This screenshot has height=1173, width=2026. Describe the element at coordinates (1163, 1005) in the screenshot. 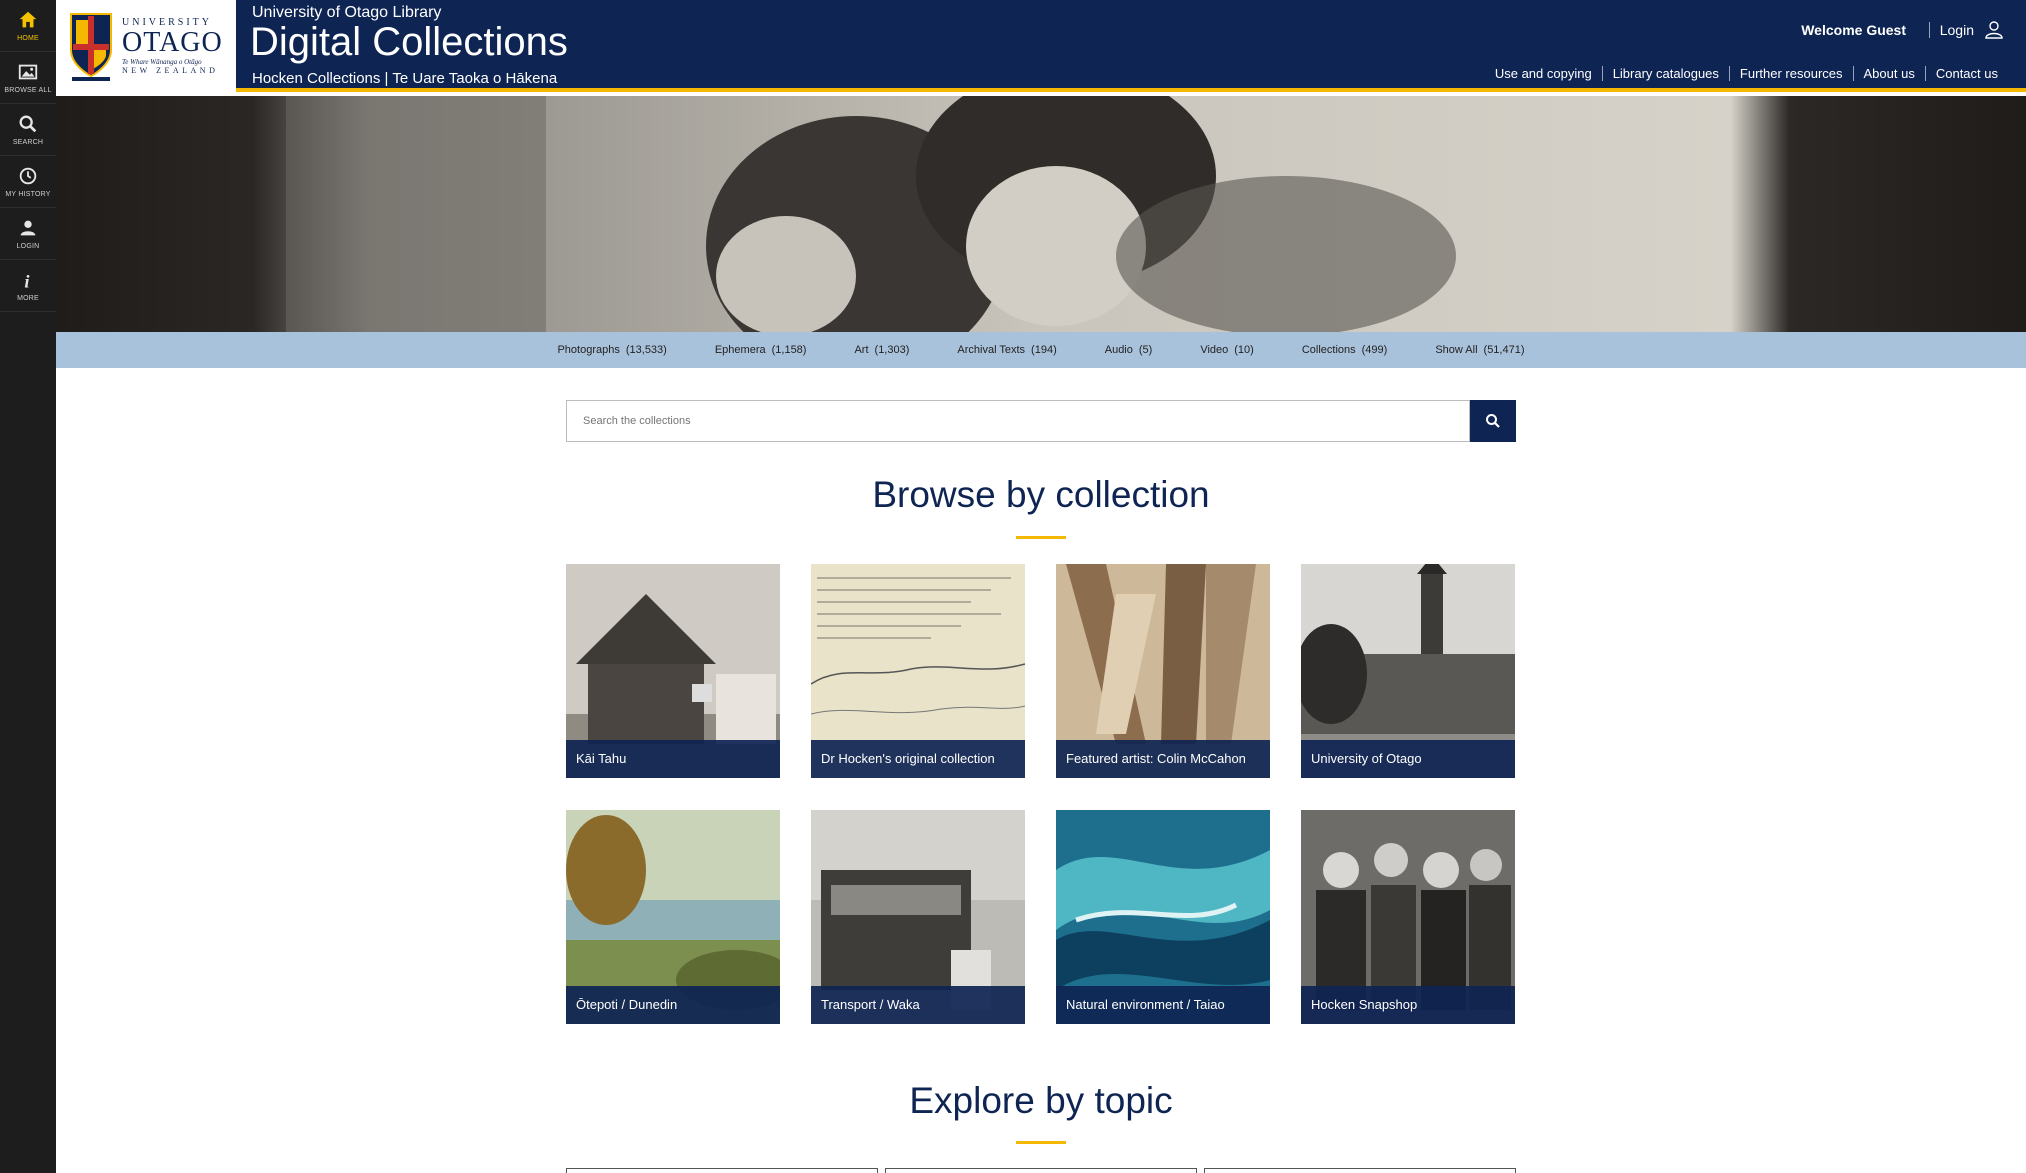

I see `card-caption: Natural environment / Taiao` at that location.